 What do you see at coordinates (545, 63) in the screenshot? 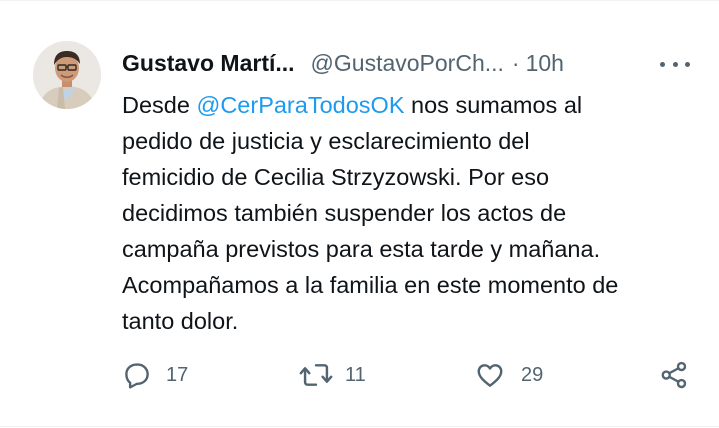
I see `tweet-time: 10h` at bounding box center [545, 63].